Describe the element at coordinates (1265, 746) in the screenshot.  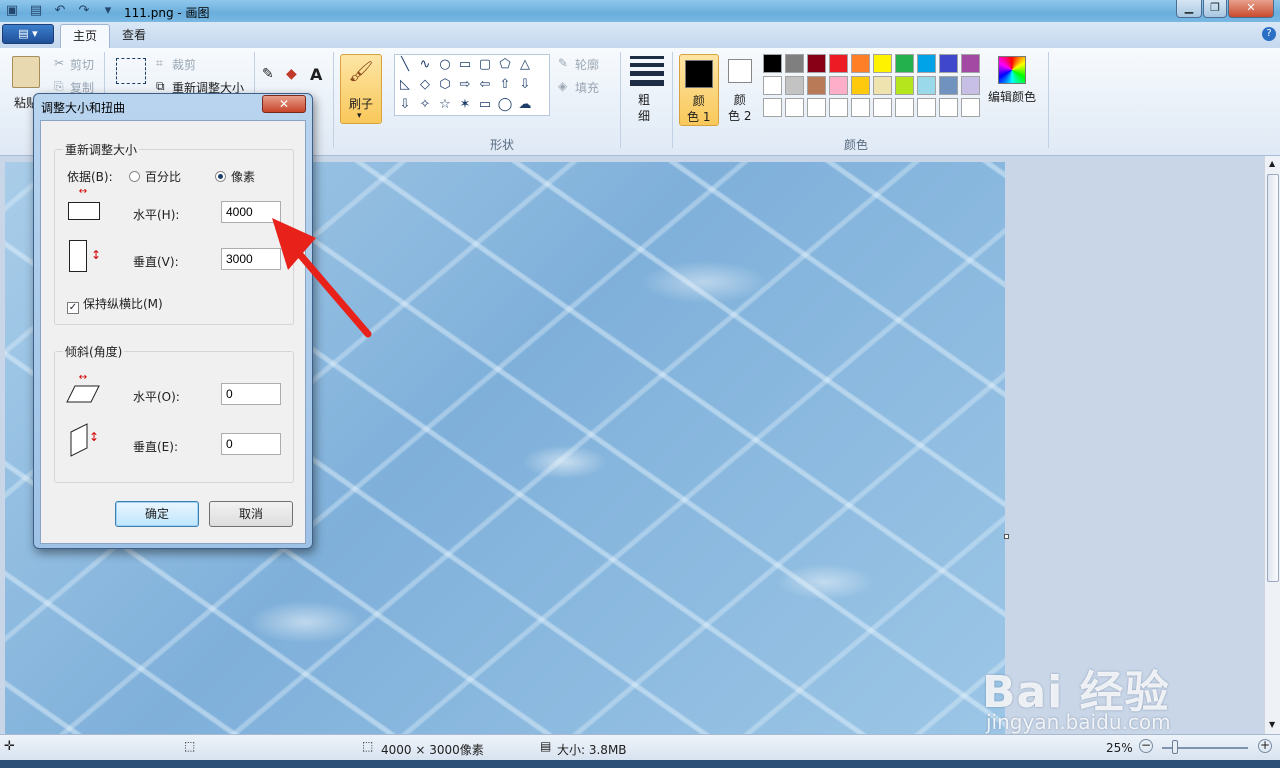
I see `zoom-in-icon: +` at that location.